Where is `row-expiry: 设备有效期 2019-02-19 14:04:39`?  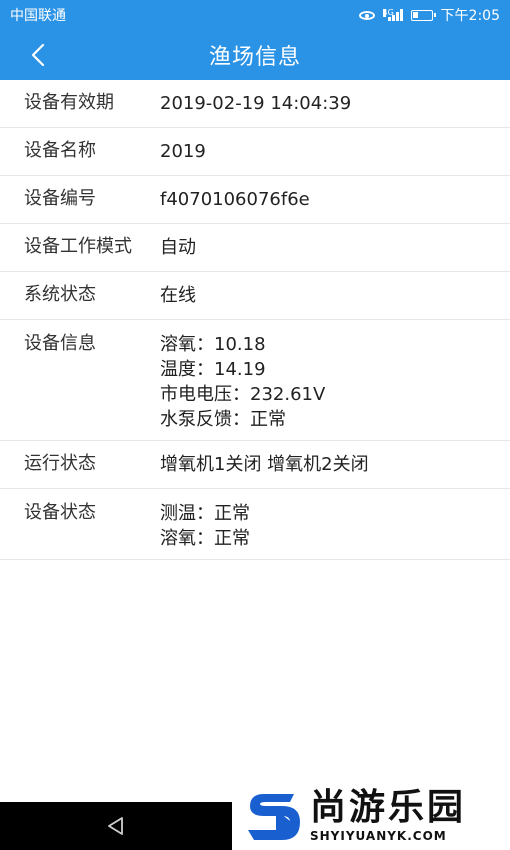 row-expiry: 设备有效期 2019-02-19 14:04:39 is located at coordinates (255, 104).